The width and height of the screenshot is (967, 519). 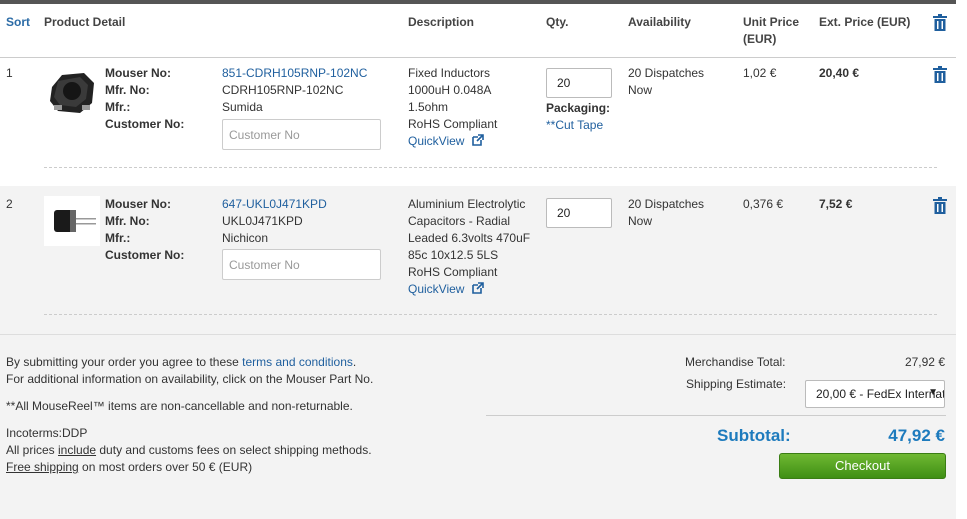 What do you see at coordinates (760, 73) in the screenshot?
I see `unit-price: 1,02 €` at bounding box center [760, 73].